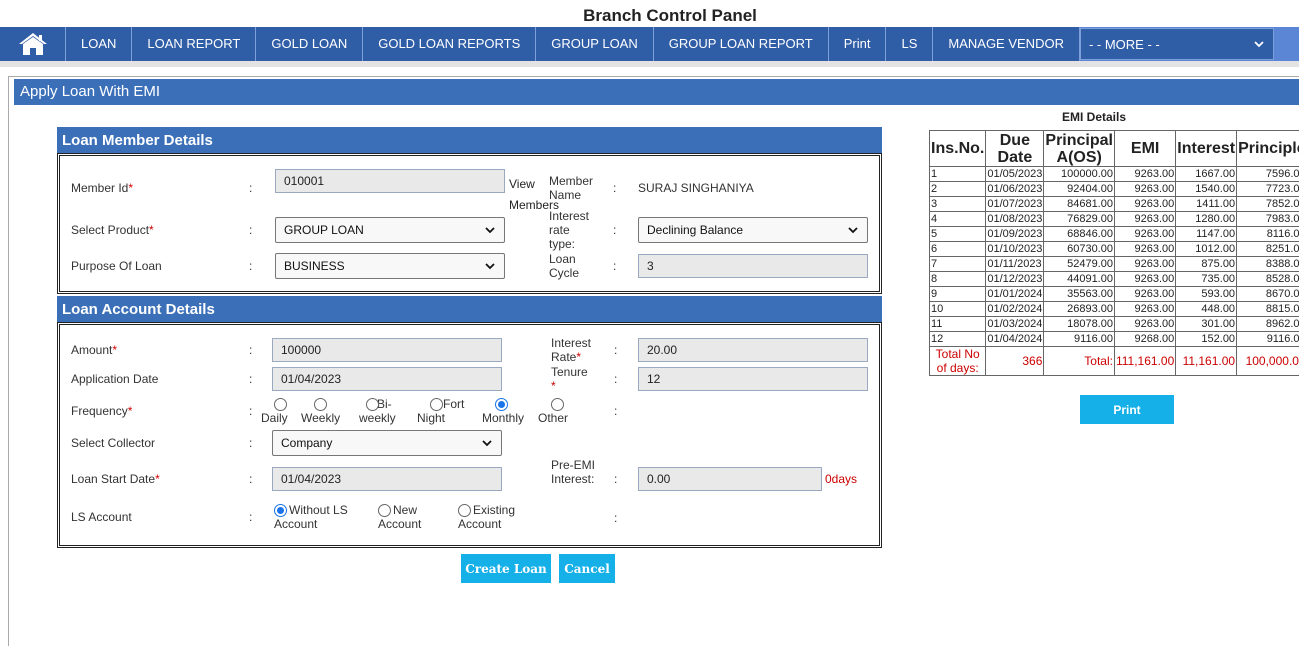 Image resolution: width=1299 pixels, height=646 pixels. What do you see at coordinates (696, 188) in the screenshot?
I see `member-name-value: SURAJ SINGHANIYA` at bounding box center [696, 188].